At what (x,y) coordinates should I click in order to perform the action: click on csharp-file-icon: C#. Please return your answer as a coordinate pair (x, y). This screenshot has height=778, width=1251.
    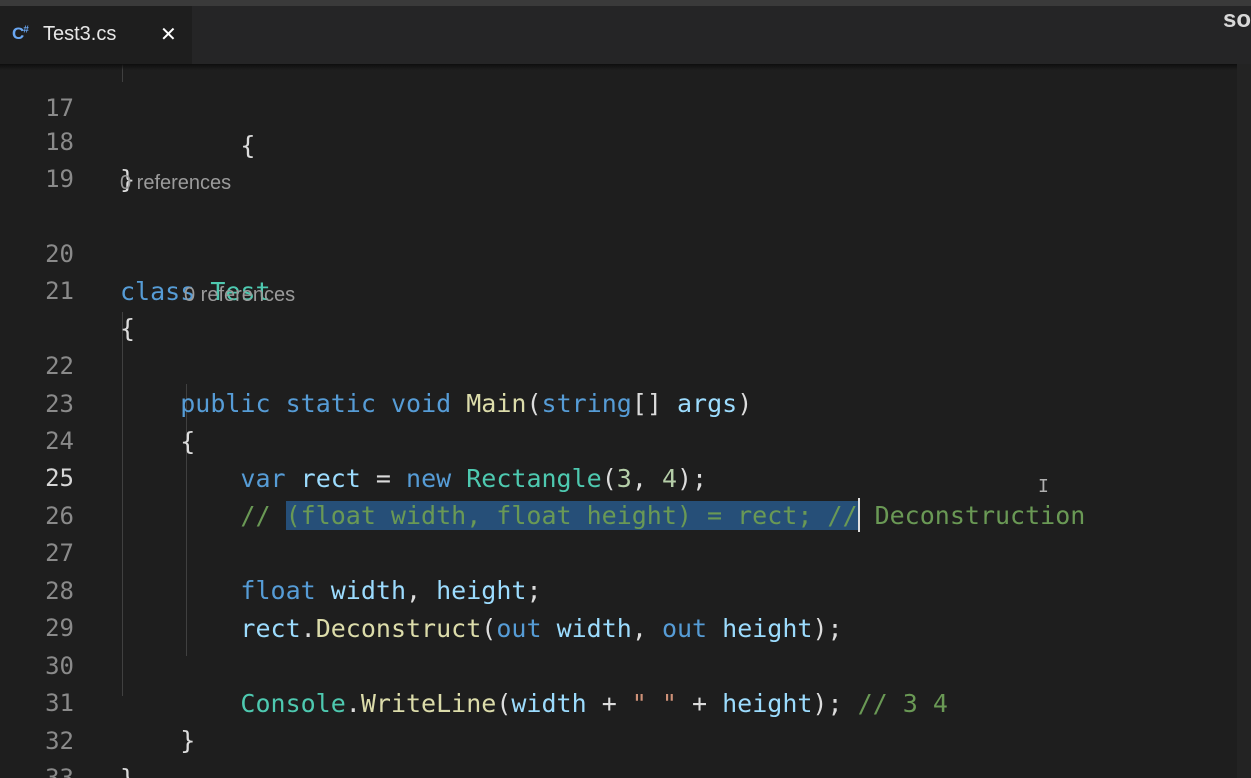
    Looking at the image, I should click on (20, 33).